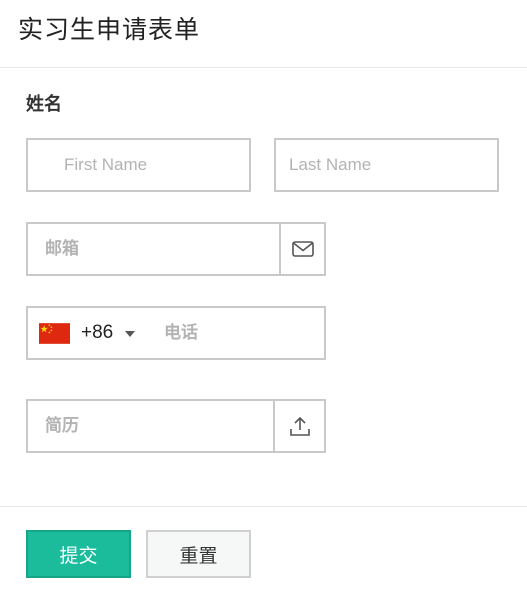 The image size is (527, 603). I want to click on first-name-input, so click(138, 165).